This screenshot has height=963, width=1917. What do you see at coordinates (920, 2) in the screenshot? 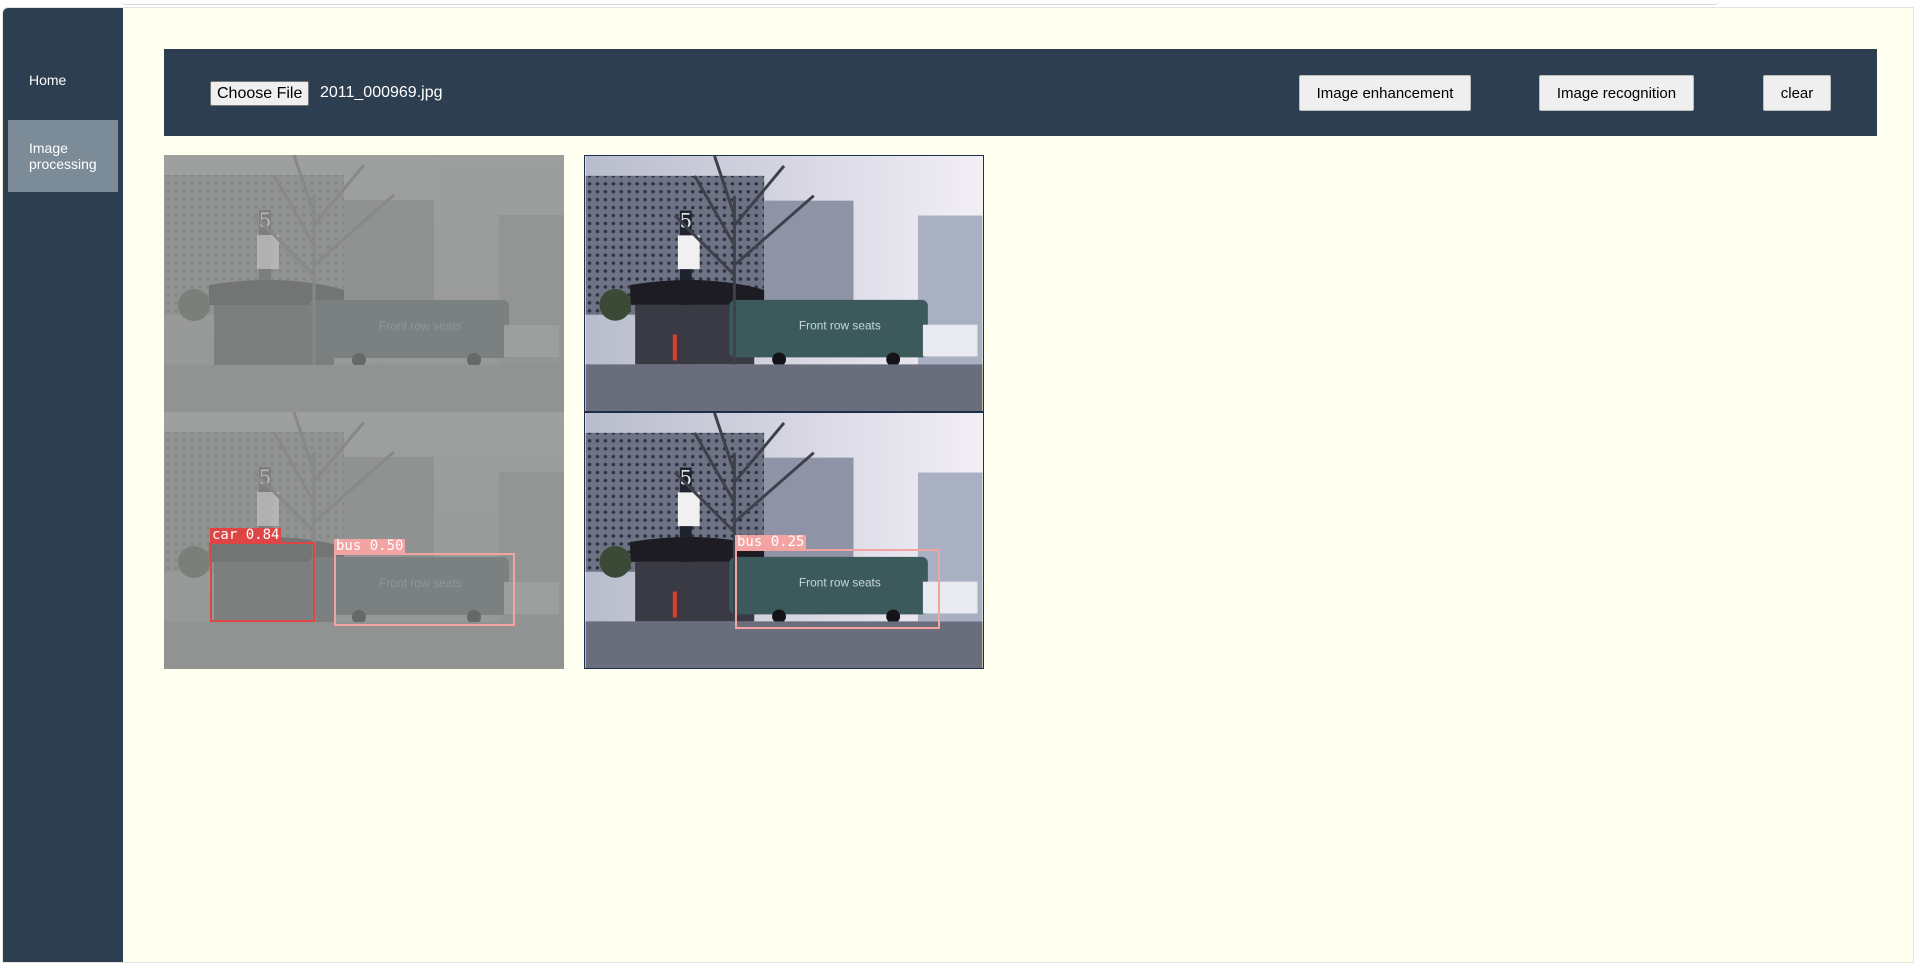
I see `browser-top-edge` at bounding box center [920, 2].